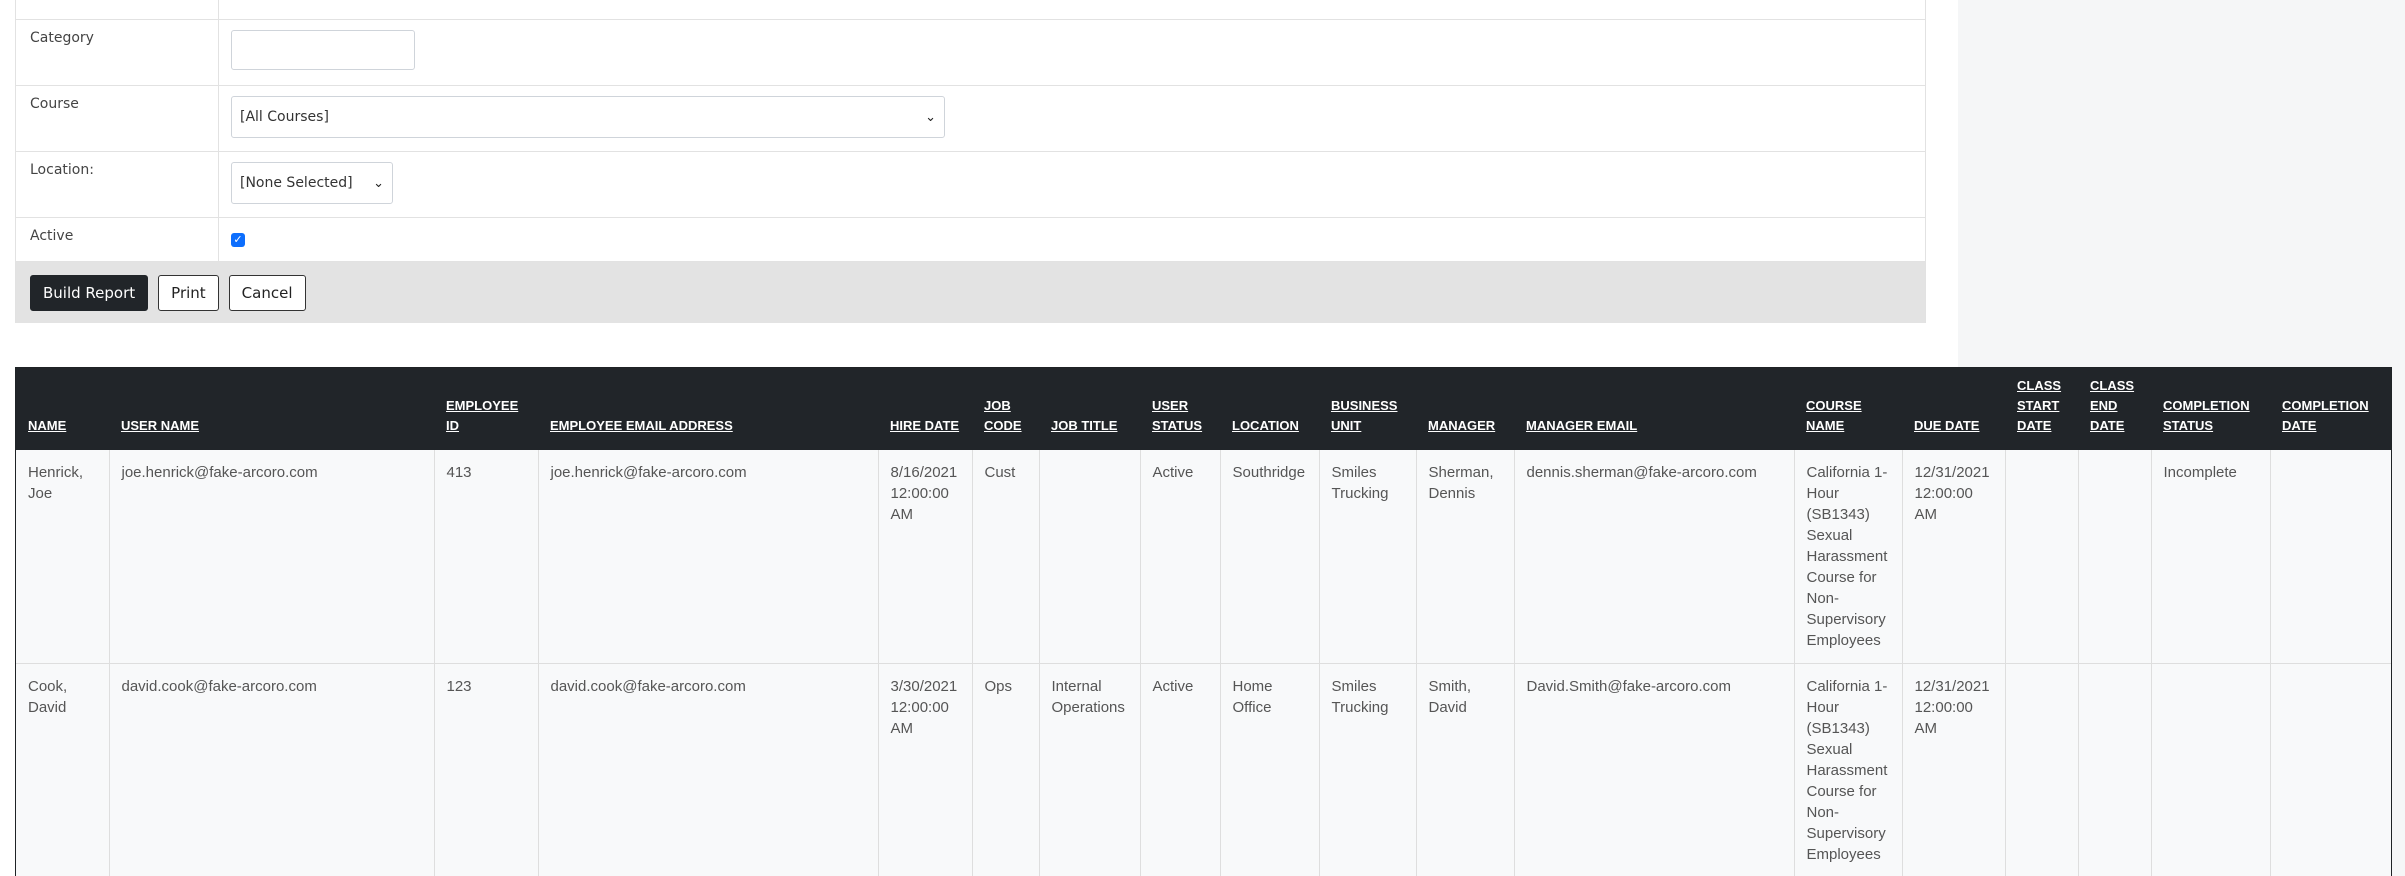  Describe the element at coordinates (708, 557) in the screenshot. I see `cell-employee-email: joe.henrick@fake-arcoro.com` at that location.